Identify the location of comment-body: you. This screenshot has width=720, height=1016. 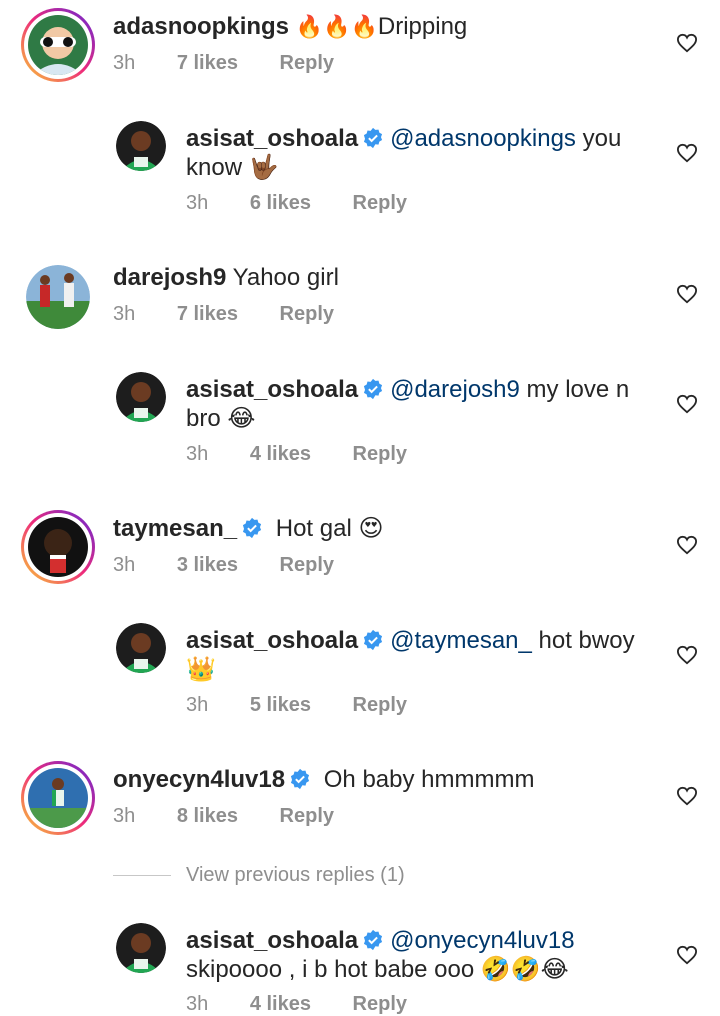
(598, 138).